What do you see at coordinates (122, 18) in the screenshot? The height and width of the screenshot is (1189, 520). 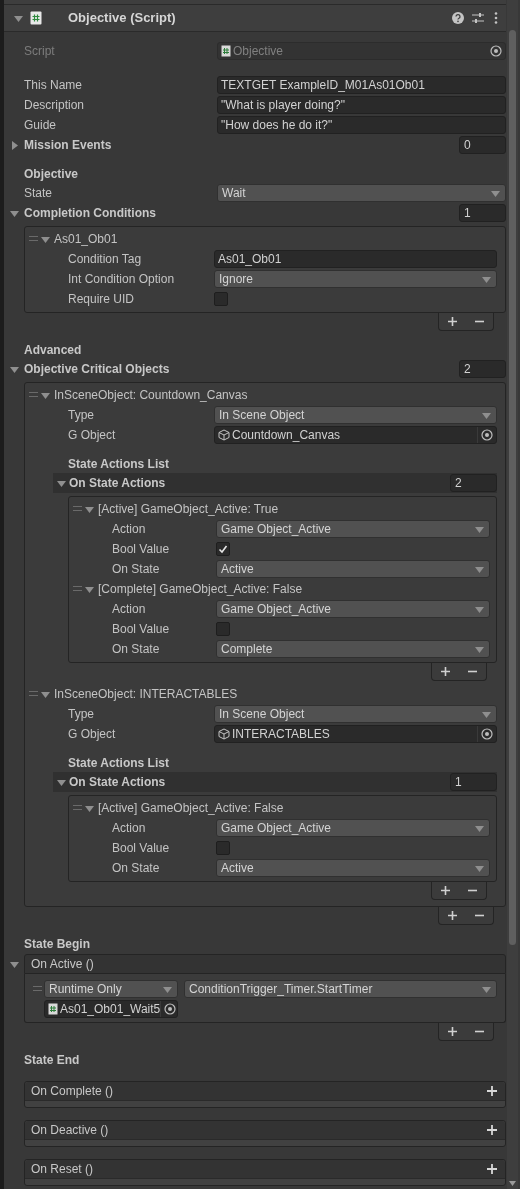 I see `component-title: Objective (Script)` at bounding box center [122, 18].